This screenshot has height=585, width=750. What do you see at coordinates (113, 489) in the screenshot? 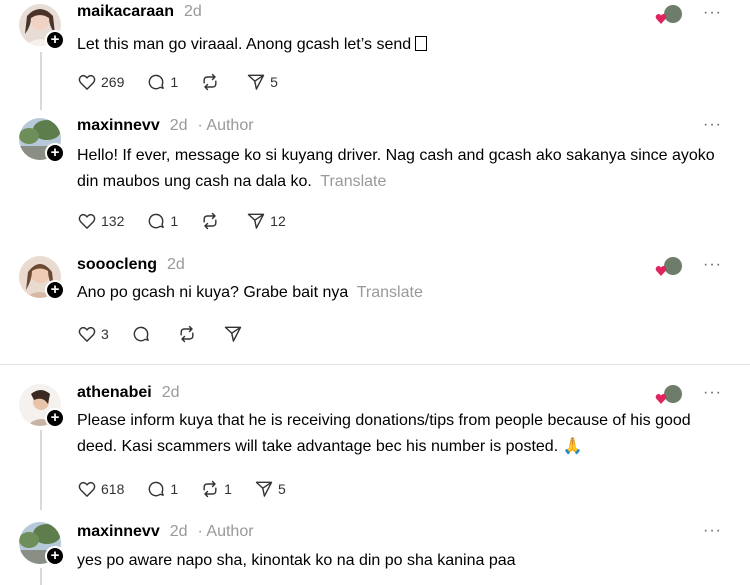
I see `like-count: 618` at bounding box center [113, 489].